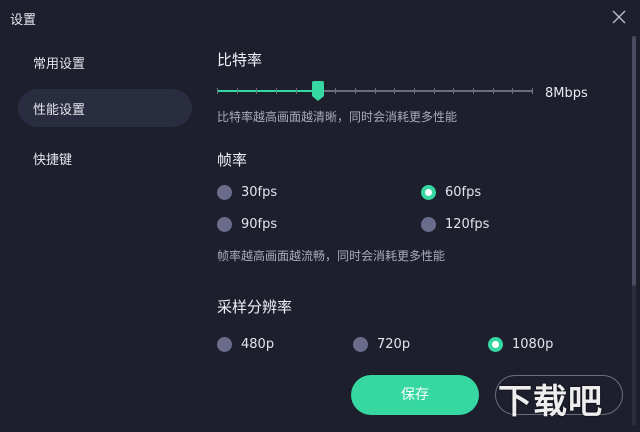 The width and height of the screenshot is (640, 432). I want to click on sidebar-item-shortcuts: 快捷键, so click(105, 158).